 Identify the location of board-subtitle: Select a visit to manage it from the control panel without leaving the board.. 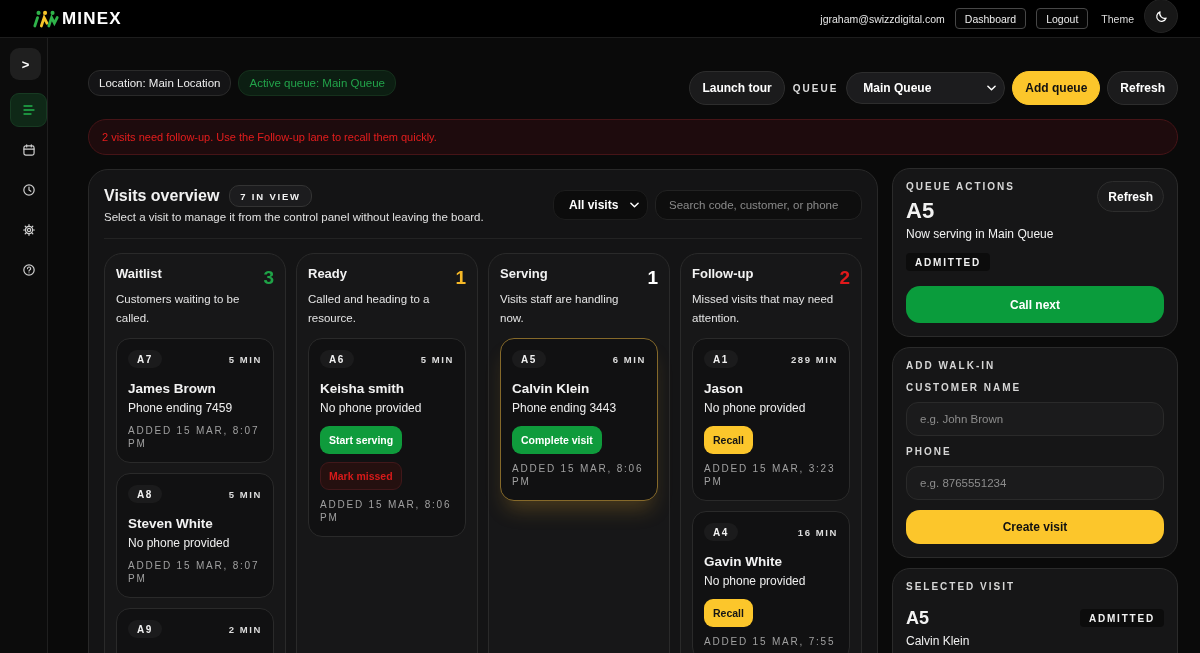
(294, 217).